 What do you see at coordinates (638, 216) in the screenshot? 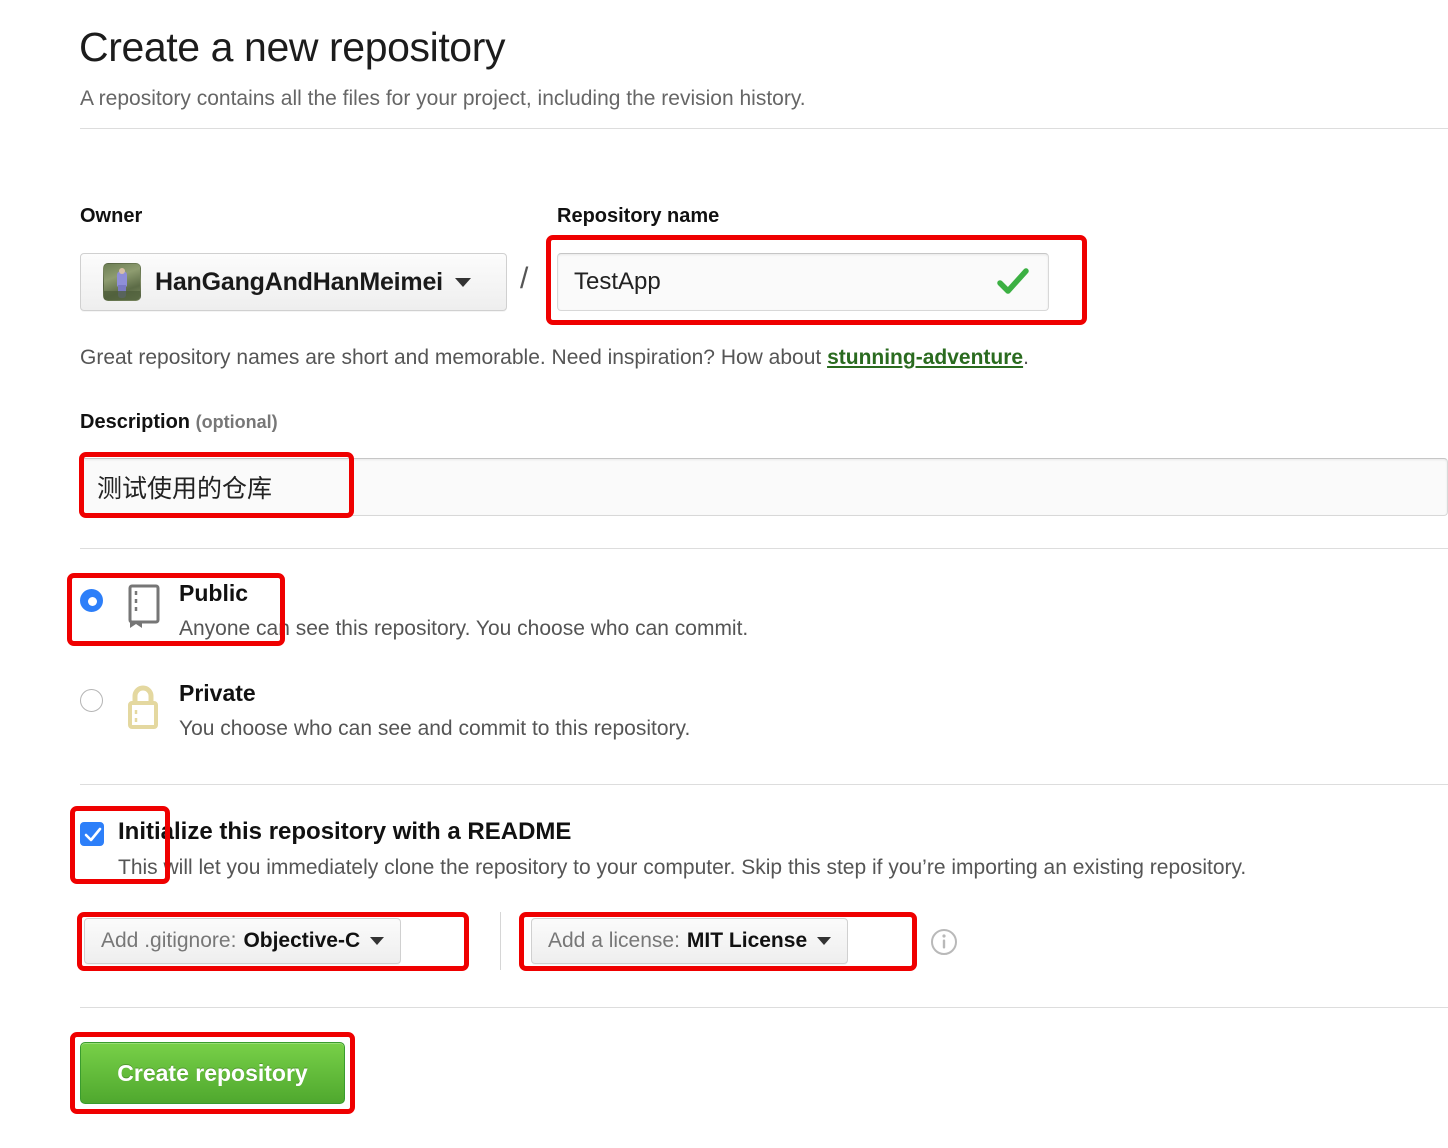
I see `repository-name-label: Repository name` at bounding box center [638, 216].